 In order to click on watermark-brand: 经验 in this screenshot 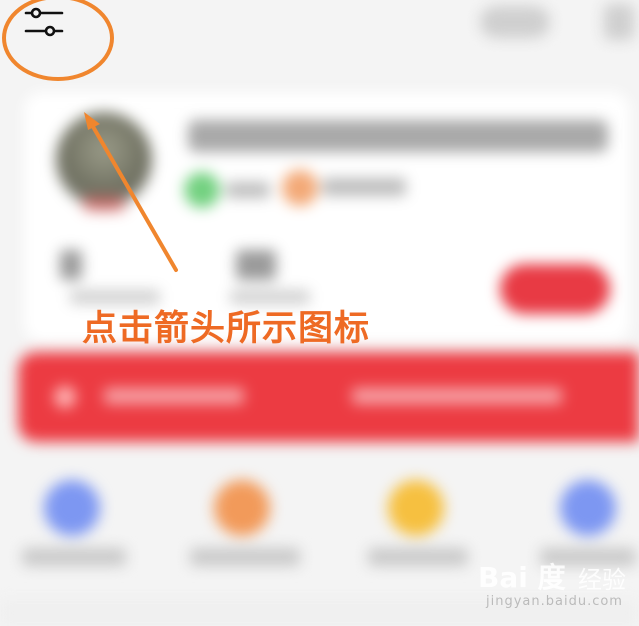, I will do `click(602, 580)`.